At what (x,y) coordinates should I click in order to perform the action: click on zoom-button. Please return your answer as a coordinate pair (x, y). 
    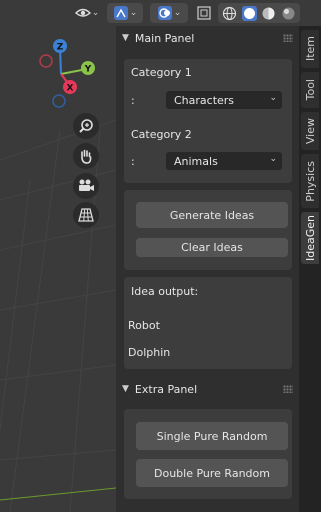
    Looking at the image, I should click on (86, 126).